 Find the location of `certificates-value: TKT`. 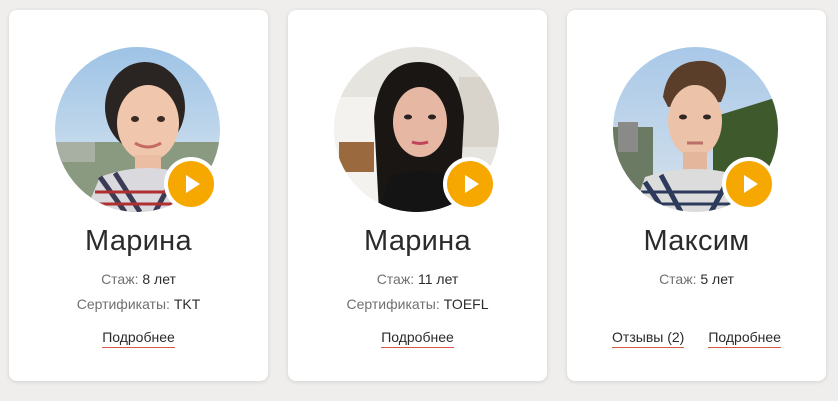

certificates-value: TKT is located at coordinates (187, 304).